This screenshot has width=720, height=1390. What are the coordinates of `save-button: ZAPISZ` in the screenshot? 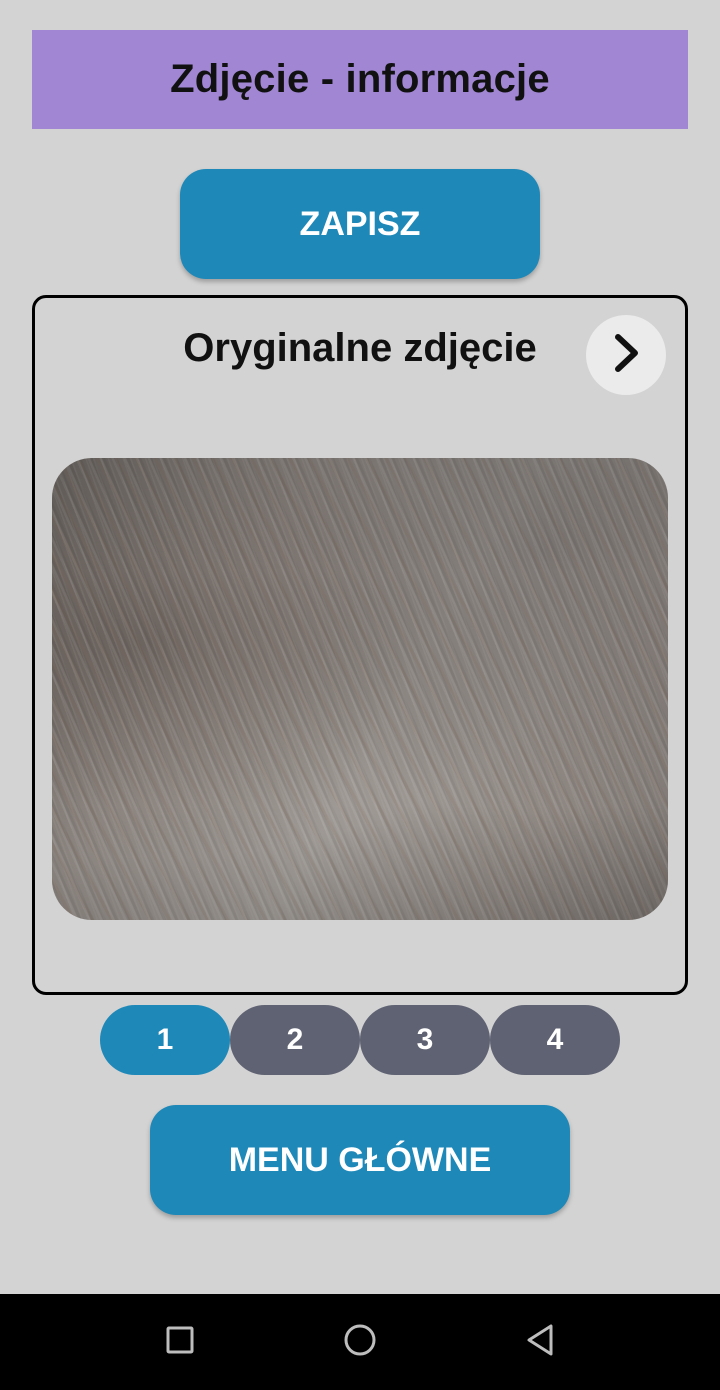 It's located at (360, 224).